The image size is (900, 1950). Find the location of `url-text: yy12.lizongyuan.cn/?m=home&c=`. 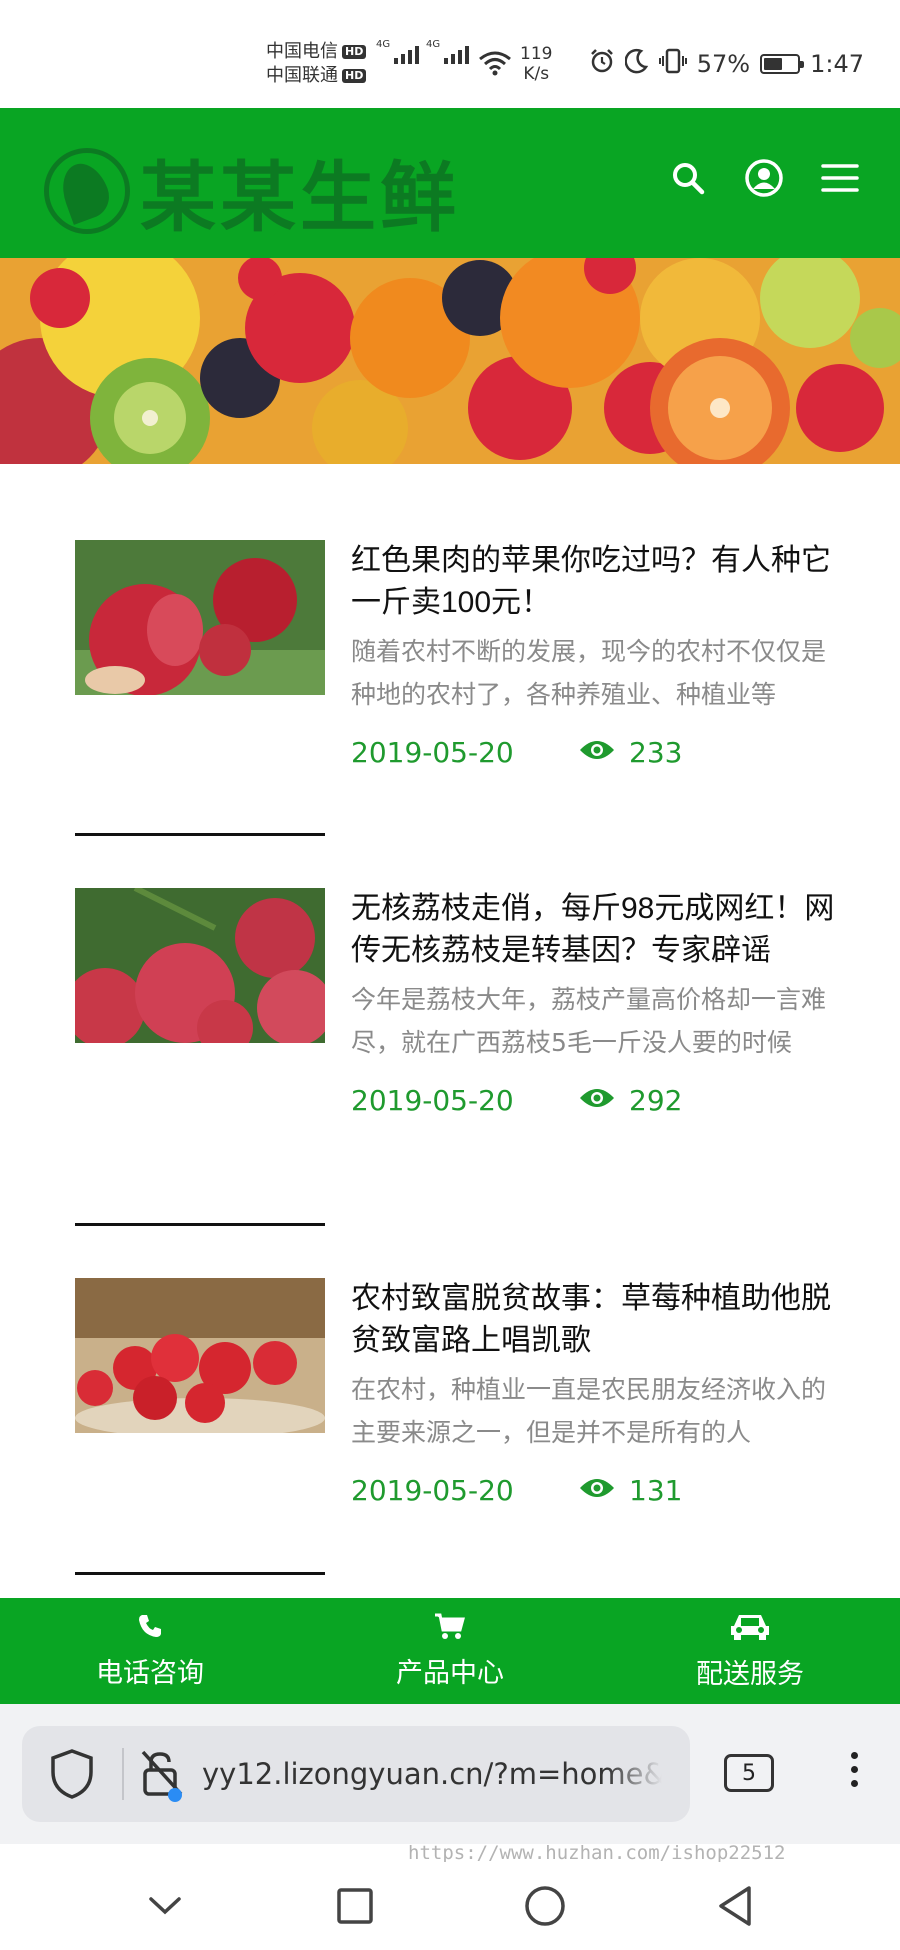

url-text: yy12.lizongyuan.cn/?m=home&c= is located at coordinates (432, 1774).